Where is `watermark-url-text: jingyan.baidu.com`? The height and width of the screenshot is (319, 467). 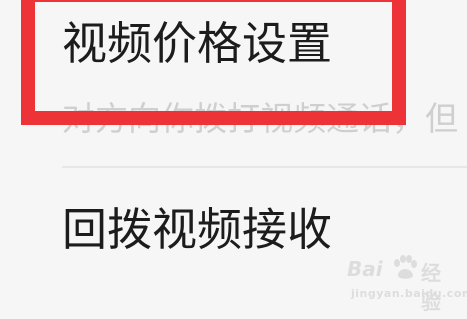 watermark-url-text: jingyan.baidu.com is located at coordinates (409, 293).